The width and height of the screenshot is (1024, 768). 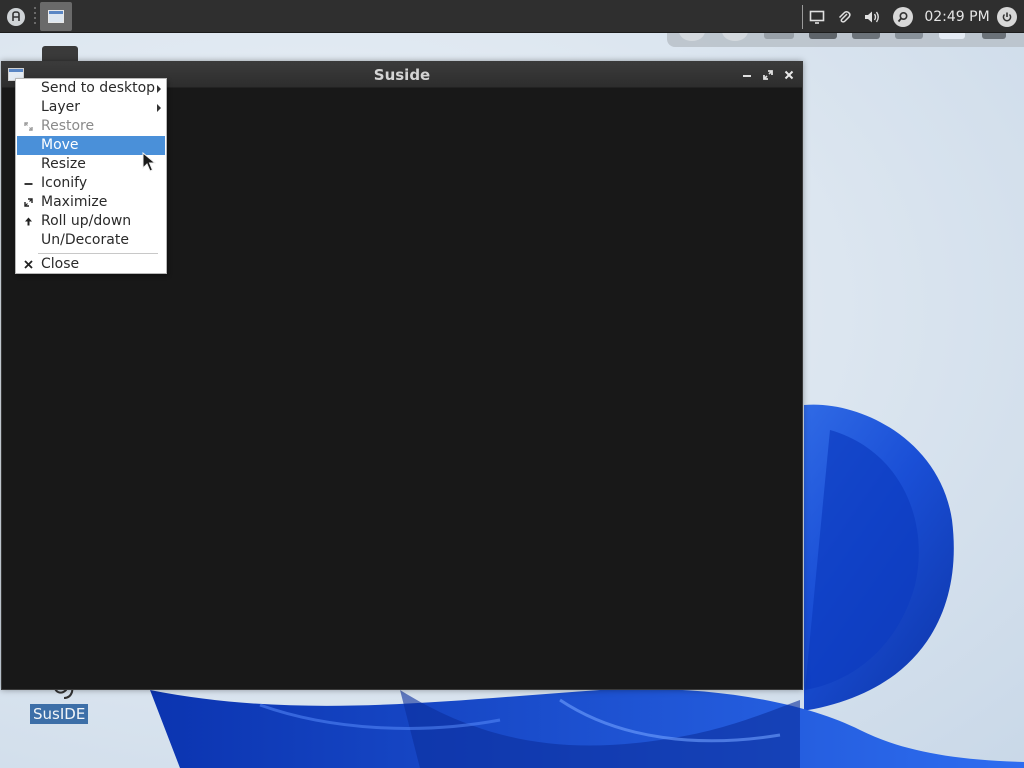 I want to click on start-menu-button, so click(x=16, y=16).